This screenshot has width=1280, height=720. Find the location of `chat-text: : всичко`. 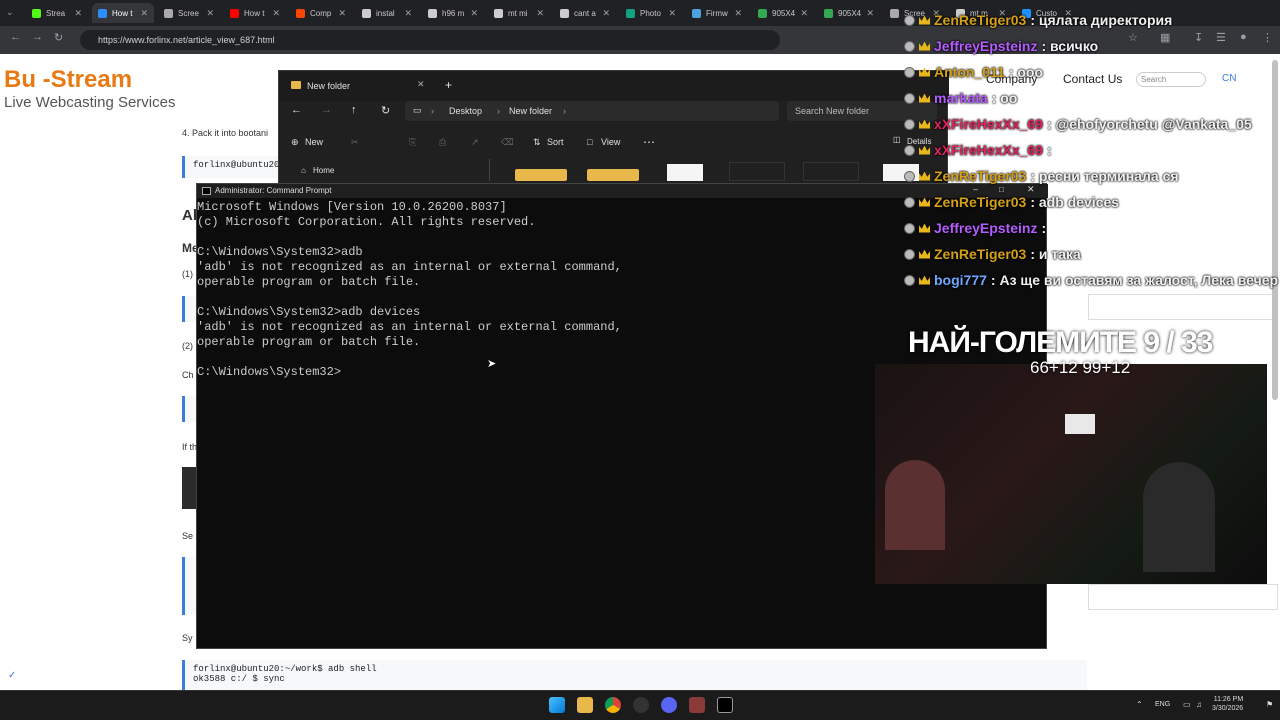

chat-text: : всичко is located at coordinates (1070, 46).